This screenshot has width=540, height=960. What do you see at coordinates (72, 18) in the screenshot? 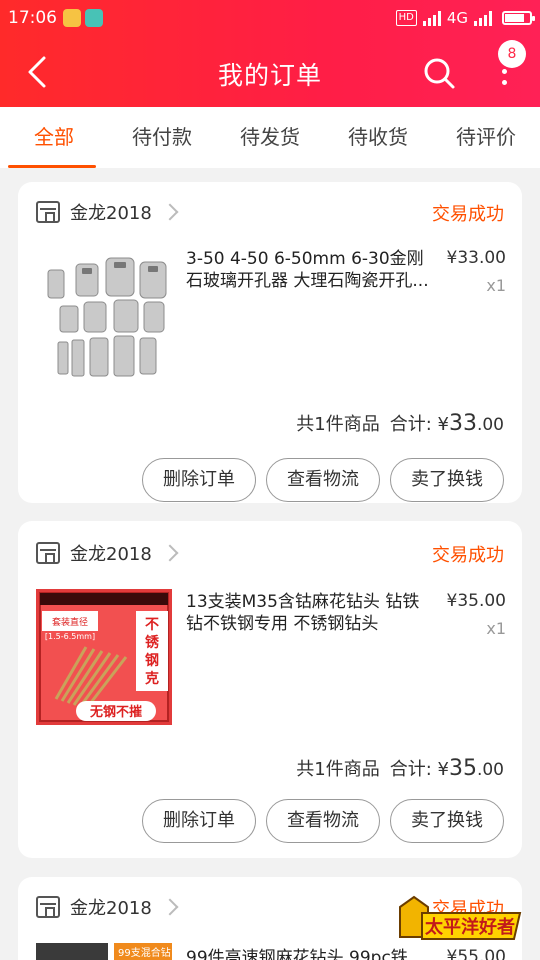
I see `notification-app-icon` at bounding box center [72, 18].